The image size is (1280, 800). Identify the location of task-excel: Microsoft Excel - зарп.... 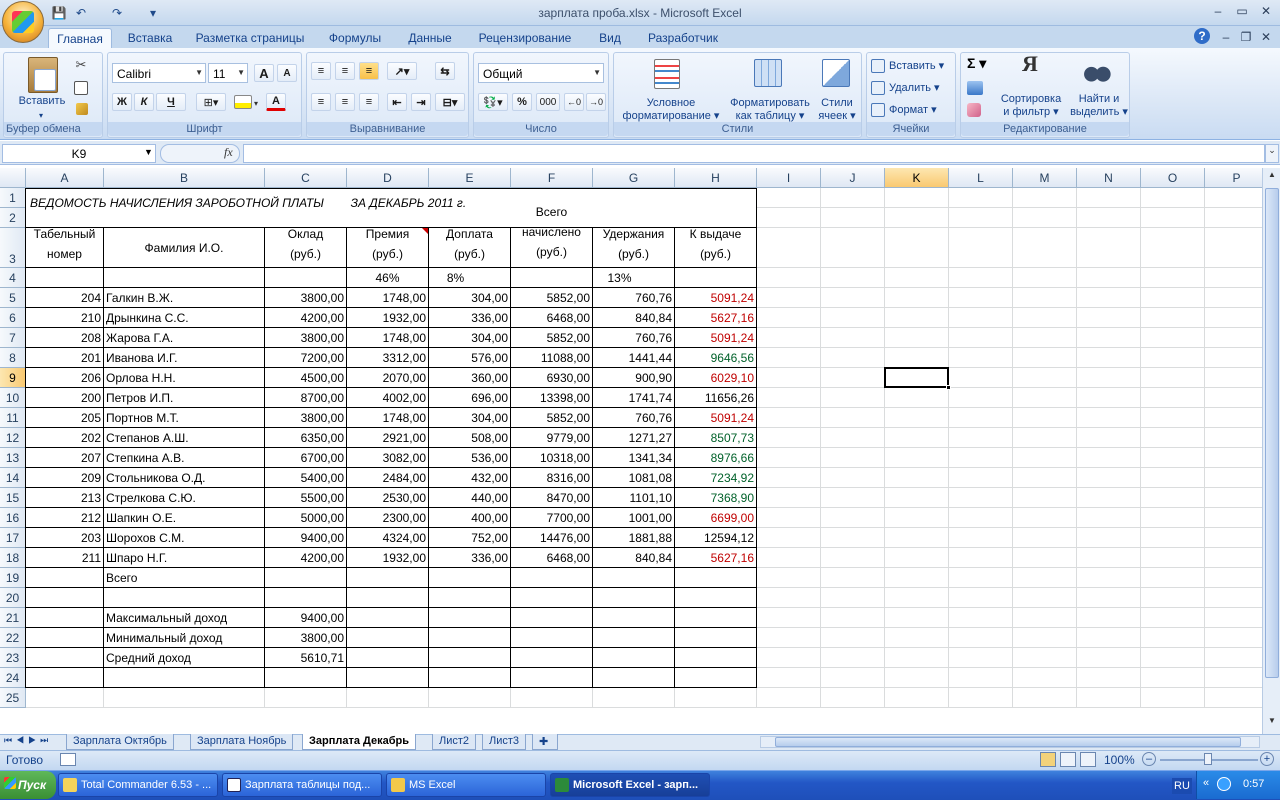
(630, 785).